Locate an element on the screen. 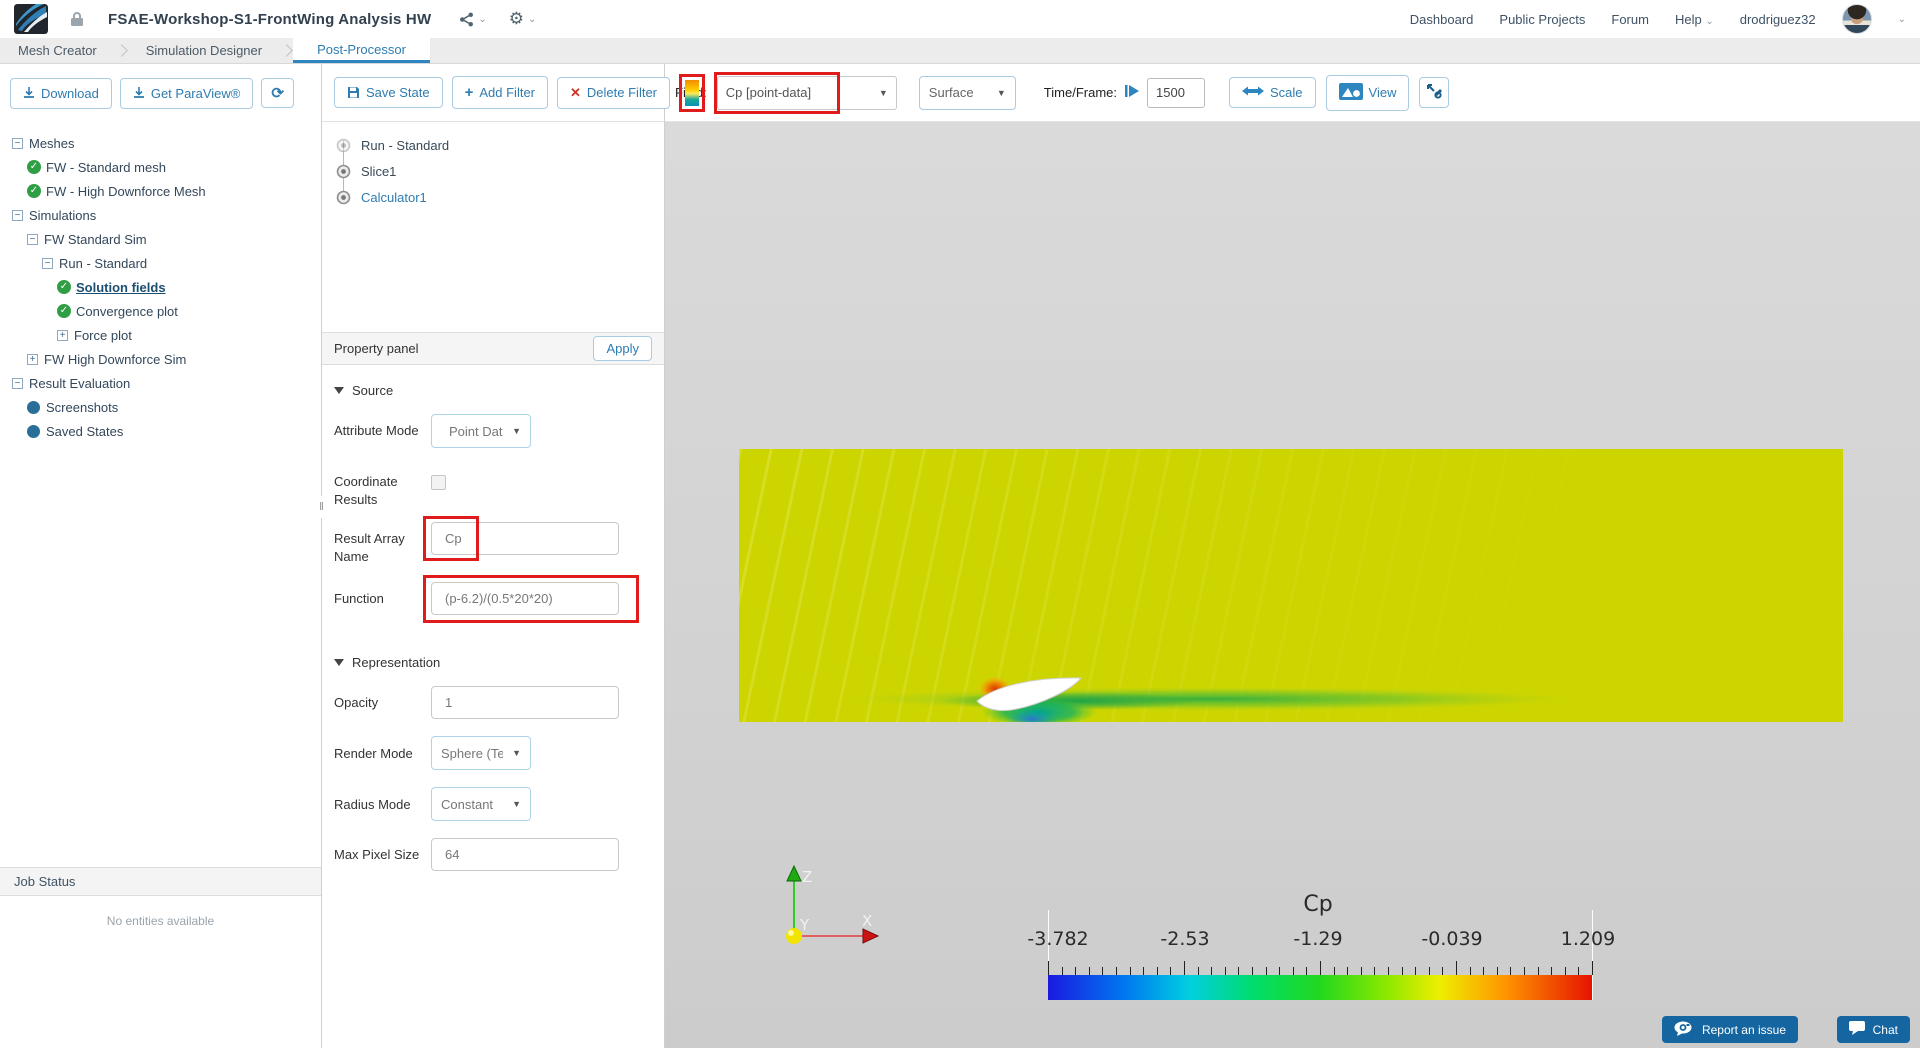  play-icon is located at coordinates (1132, 92).